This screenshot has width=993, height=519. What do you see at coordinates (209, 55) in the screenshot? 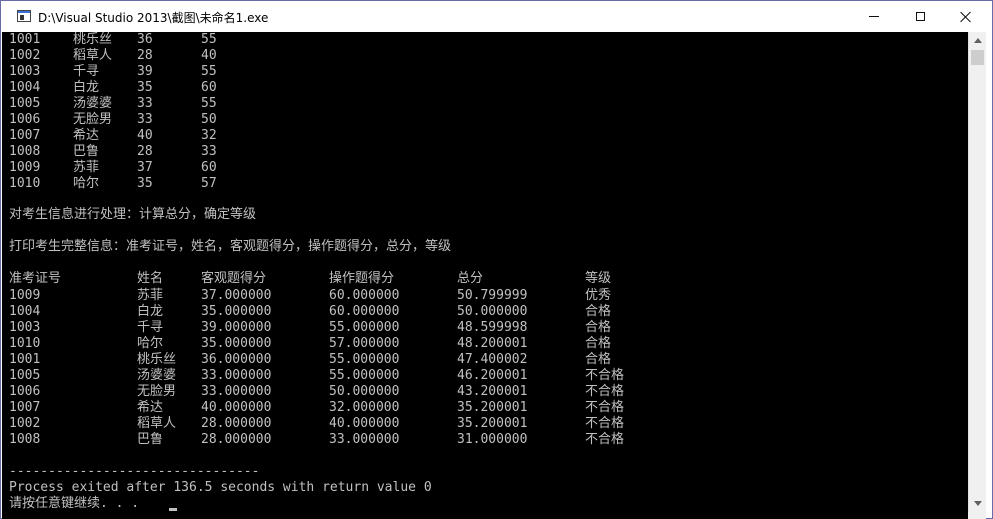
I see `operation-score: 40` at bounding box center [209, 55].